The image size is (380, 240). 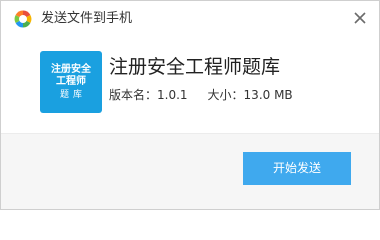 What do you see at coordinates (250, 95) in the screenshot?
I see `size-label: 大小：13.0 MB` at bounding box center [250, 95].